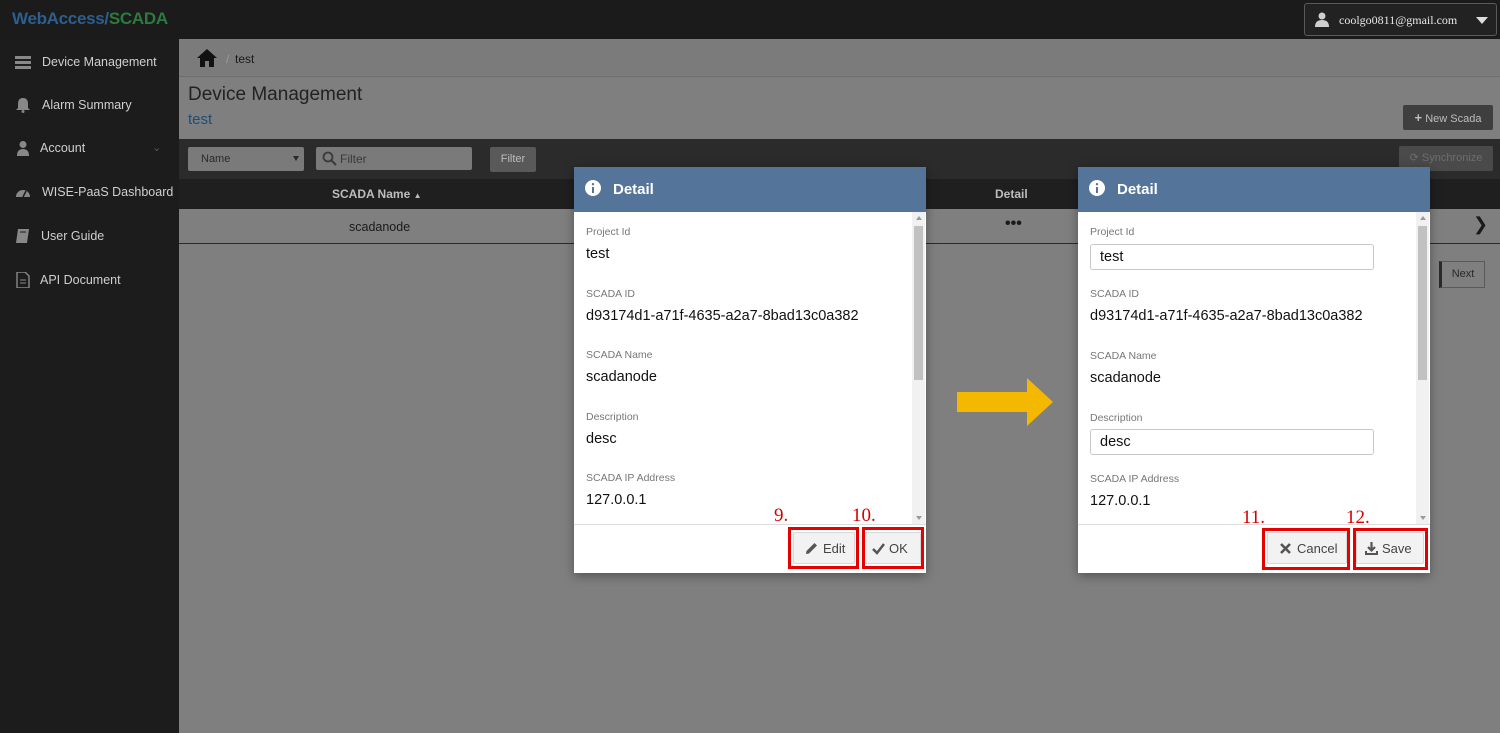 This screenshot has width=1500, height=733. What do you see at coordinates (89, 104) in the screenshot?
I see `sidebar-item-alarm-summary: Alarm Summary` at bounding box center [89, 104].